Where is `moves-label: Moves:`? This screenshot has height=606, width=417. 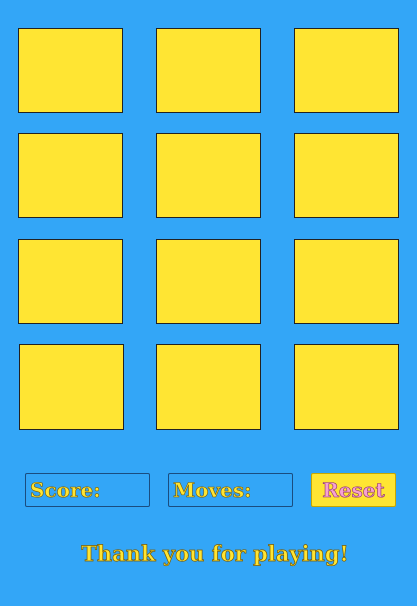 moves-label: Moves: is located at coordinates (212, 490).